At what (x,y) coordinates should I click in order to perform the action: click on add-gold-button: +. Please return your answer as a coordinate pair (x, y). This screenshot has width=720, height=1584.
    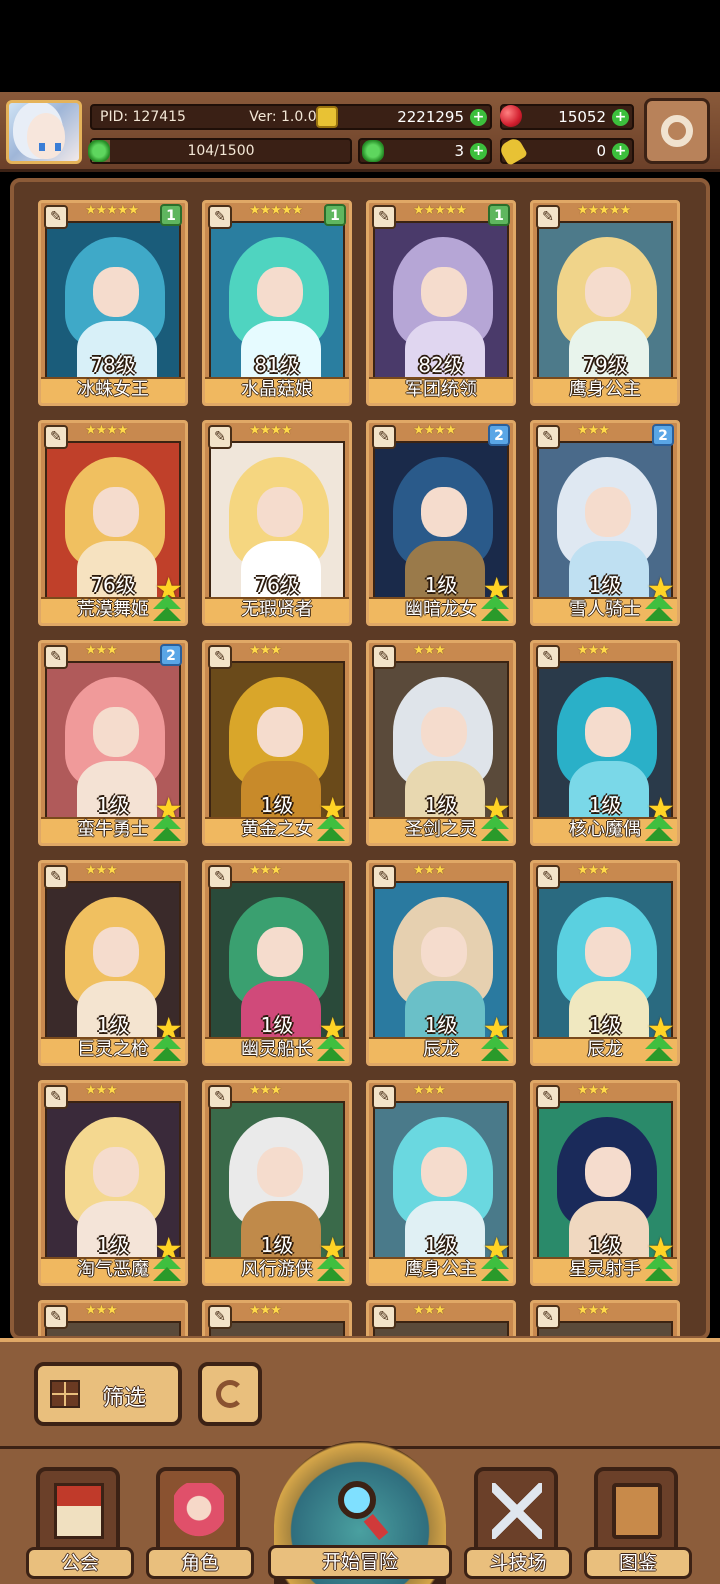
    Looking at the image, I should click on (478, 117).